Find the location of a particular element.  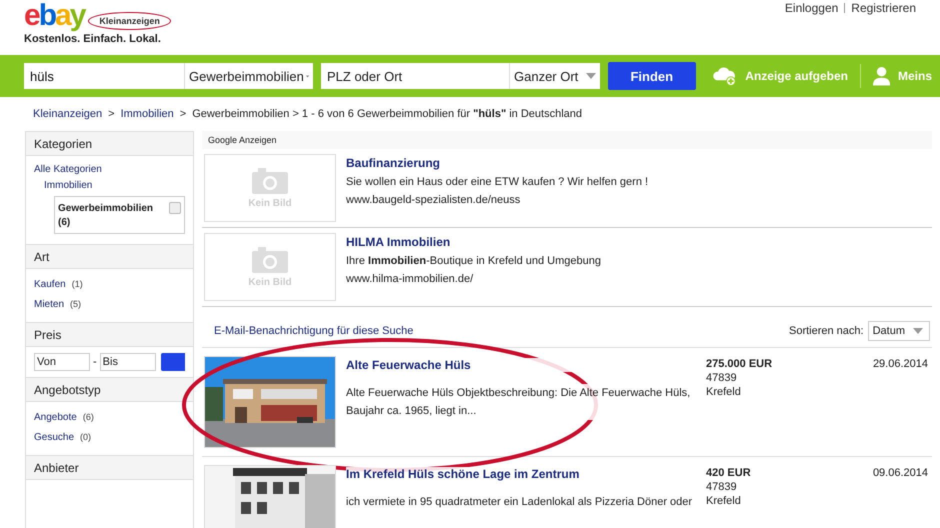

listing-price: 275.000 EUR is located at coordinates (740, 364).